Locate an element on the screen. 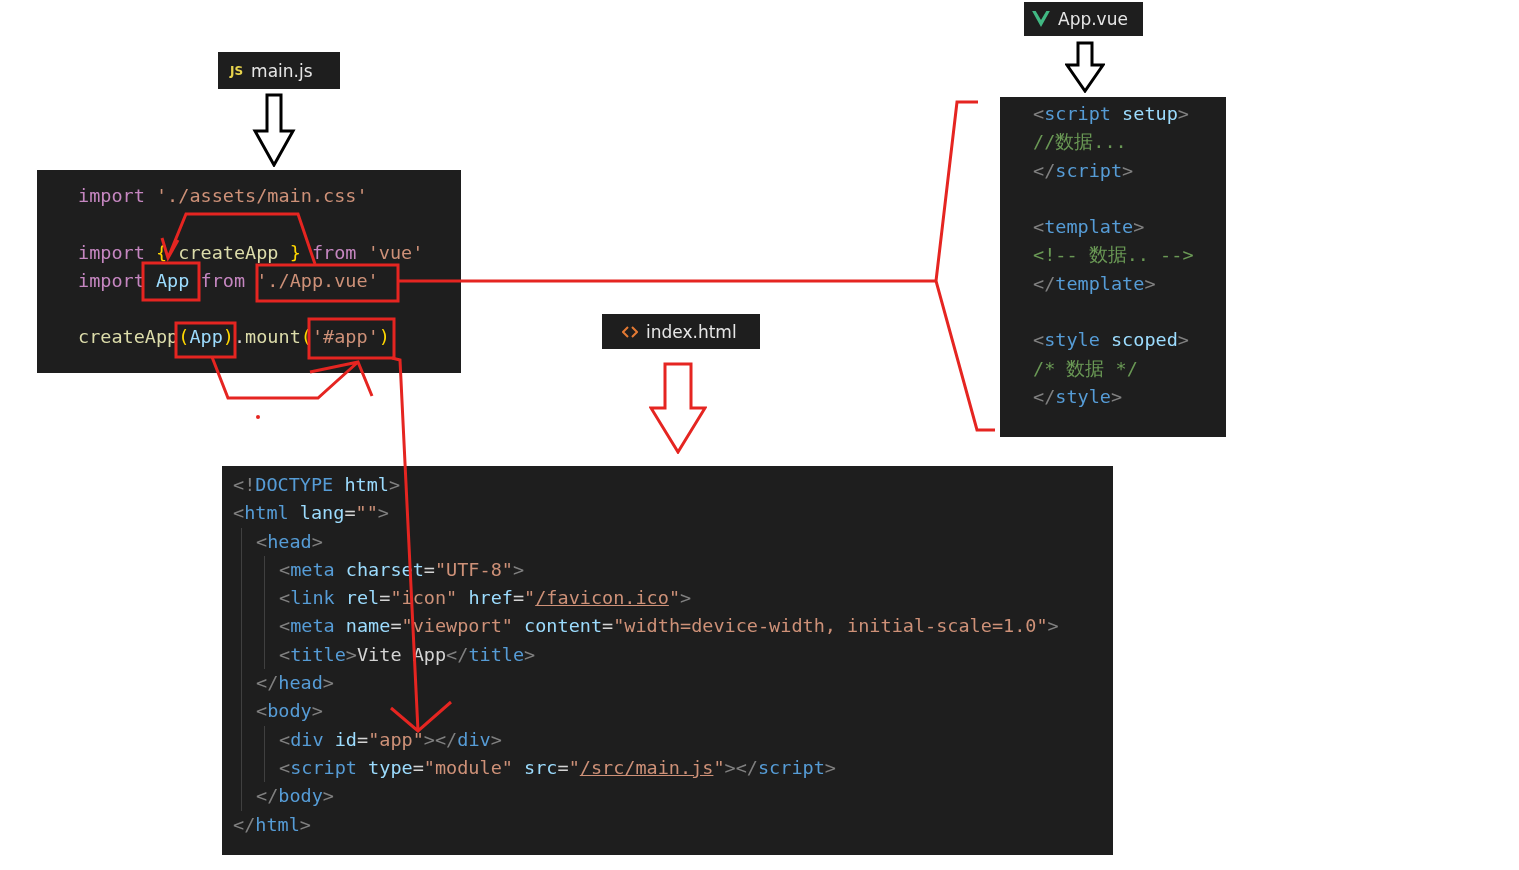 Image resolution: width=1519 pixels, height=870 pixels. file-tab: index.html is located at coordinates (681, 331).